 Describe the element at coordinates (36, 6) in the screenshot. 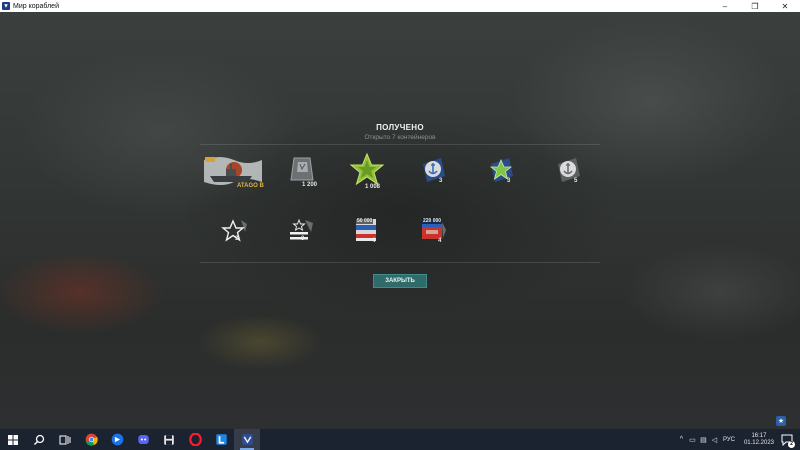

I see `window-title: Мир кораблей` at that location.